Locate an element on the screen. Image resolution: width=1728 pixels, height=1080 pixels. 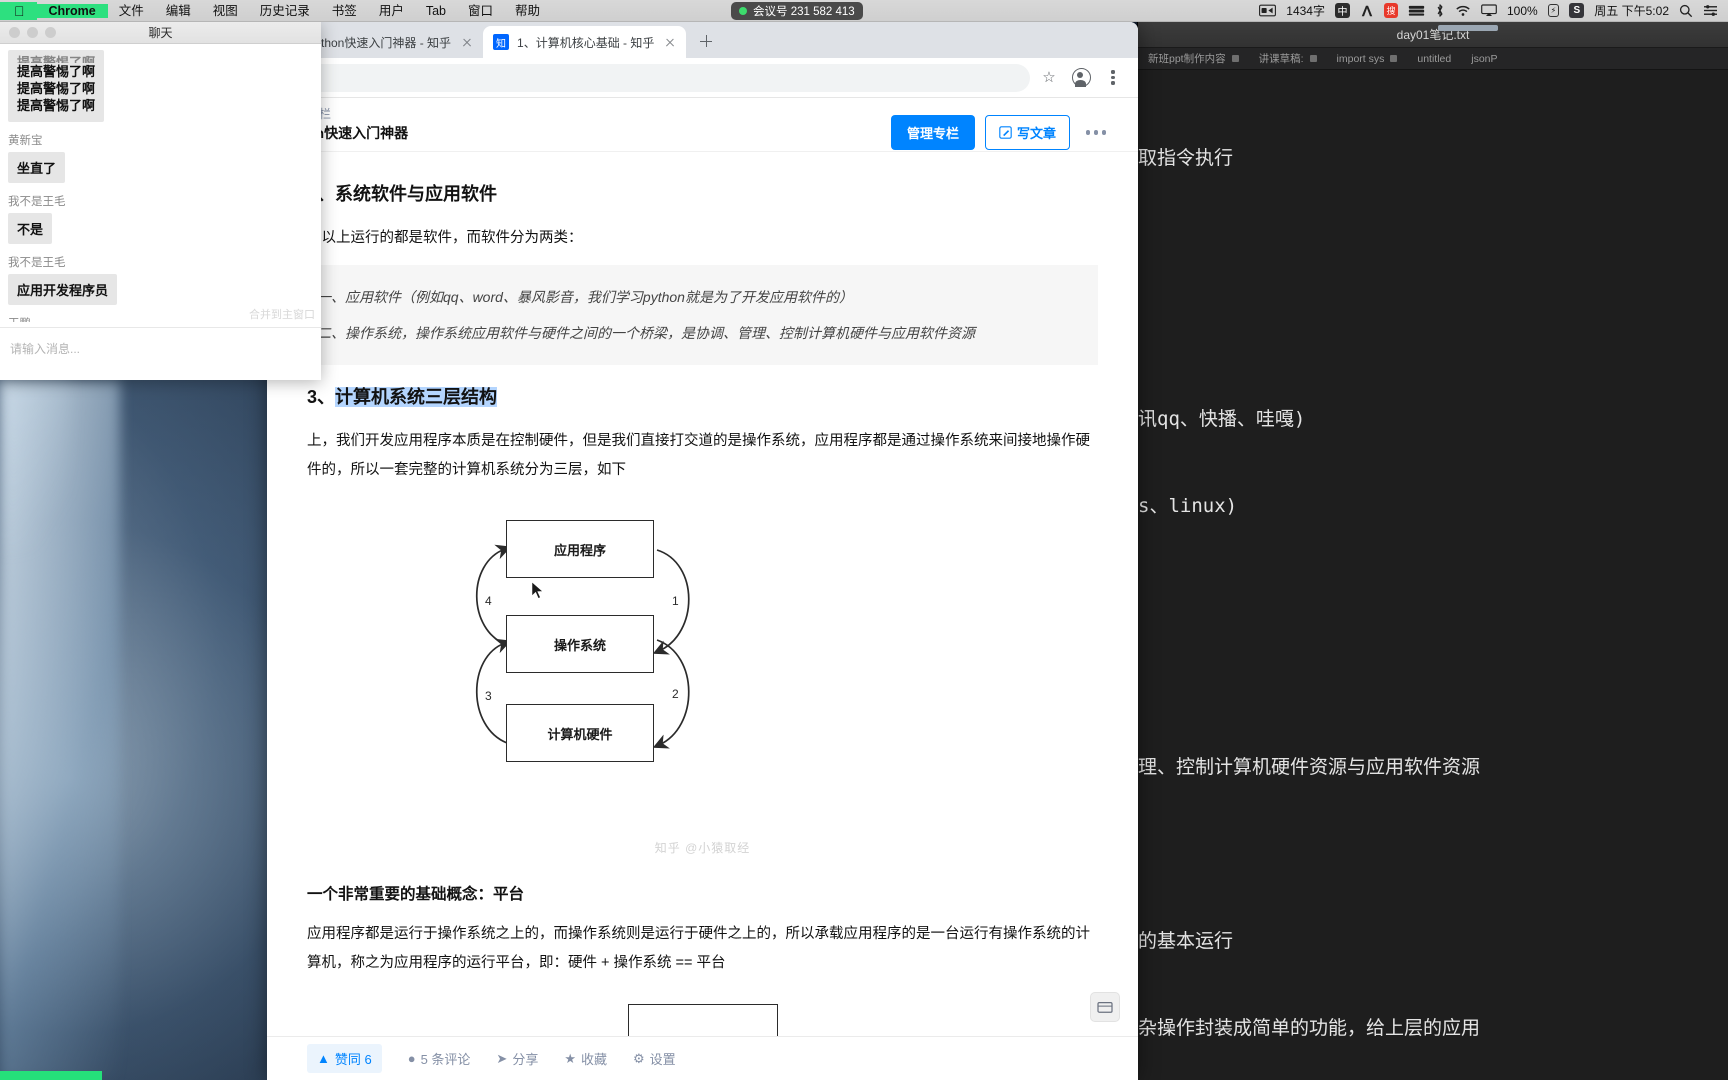
stack-icon is located at coordinates (1416, 10).